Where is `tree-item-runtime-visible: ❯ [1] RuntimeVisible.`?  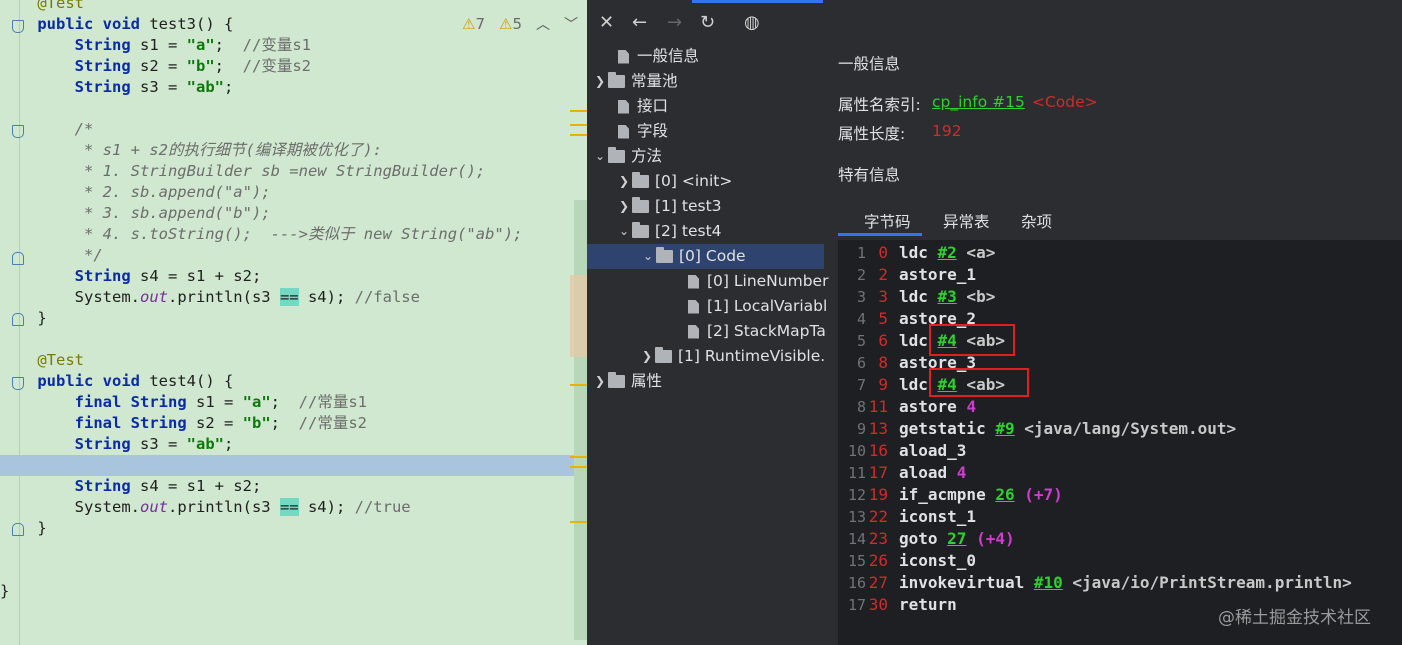
tree-item-runtime-visible: ❯ [1] RuntimeVisible. is located at coordinates (732, 356).